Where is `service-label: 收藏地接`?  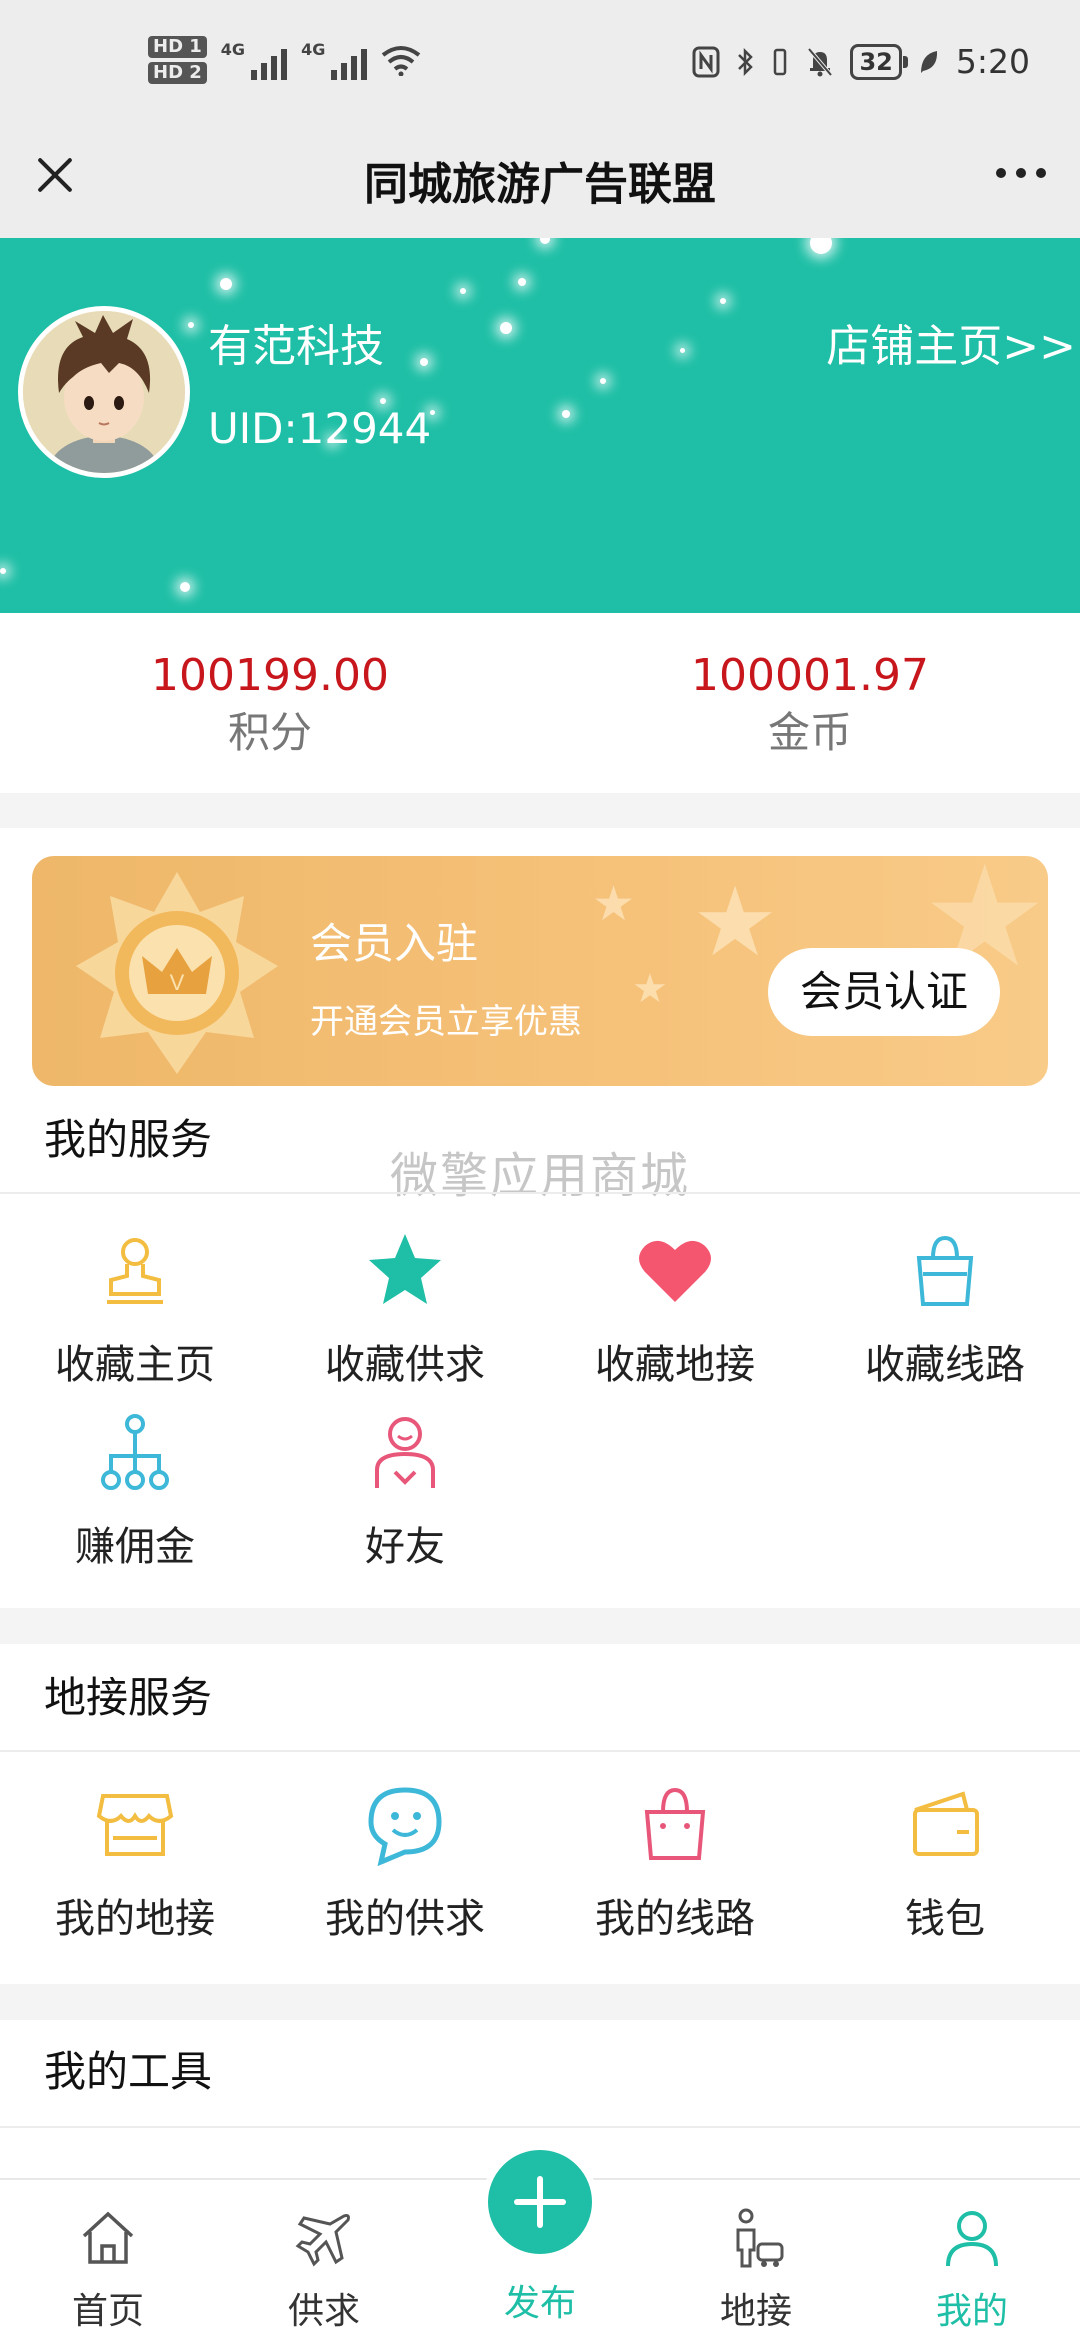 service-label: 收藏地接 is located at coordinates (675, 1365).